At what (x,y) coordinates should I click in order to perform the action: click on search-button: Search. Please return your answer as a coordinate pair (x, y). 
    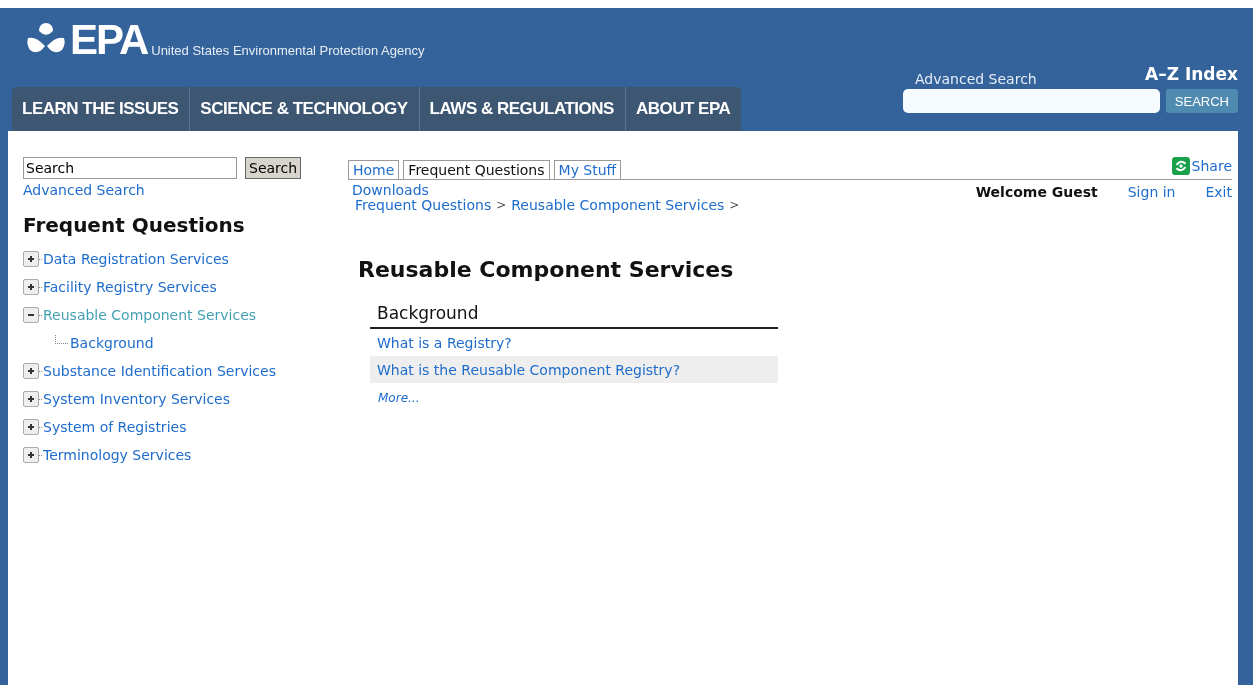
    Looking at the image, I should click on (273, 168).